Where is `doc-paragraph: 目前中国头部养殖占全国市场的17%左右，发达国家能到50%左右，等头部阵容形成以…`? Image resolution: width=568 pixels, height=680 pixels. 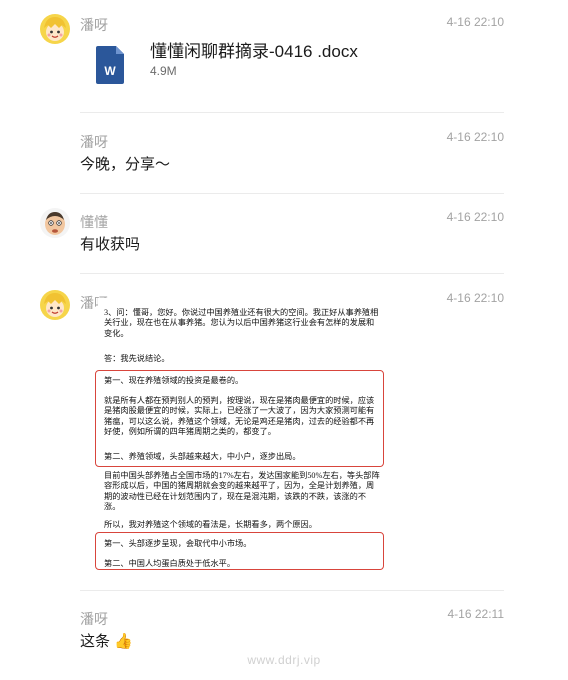
doc-paragraph: 目前中国头部养殖占全国市场的17%左右，发达国家能到50%左右，等头部阵容形成以… is located at coordinates (242, 491).